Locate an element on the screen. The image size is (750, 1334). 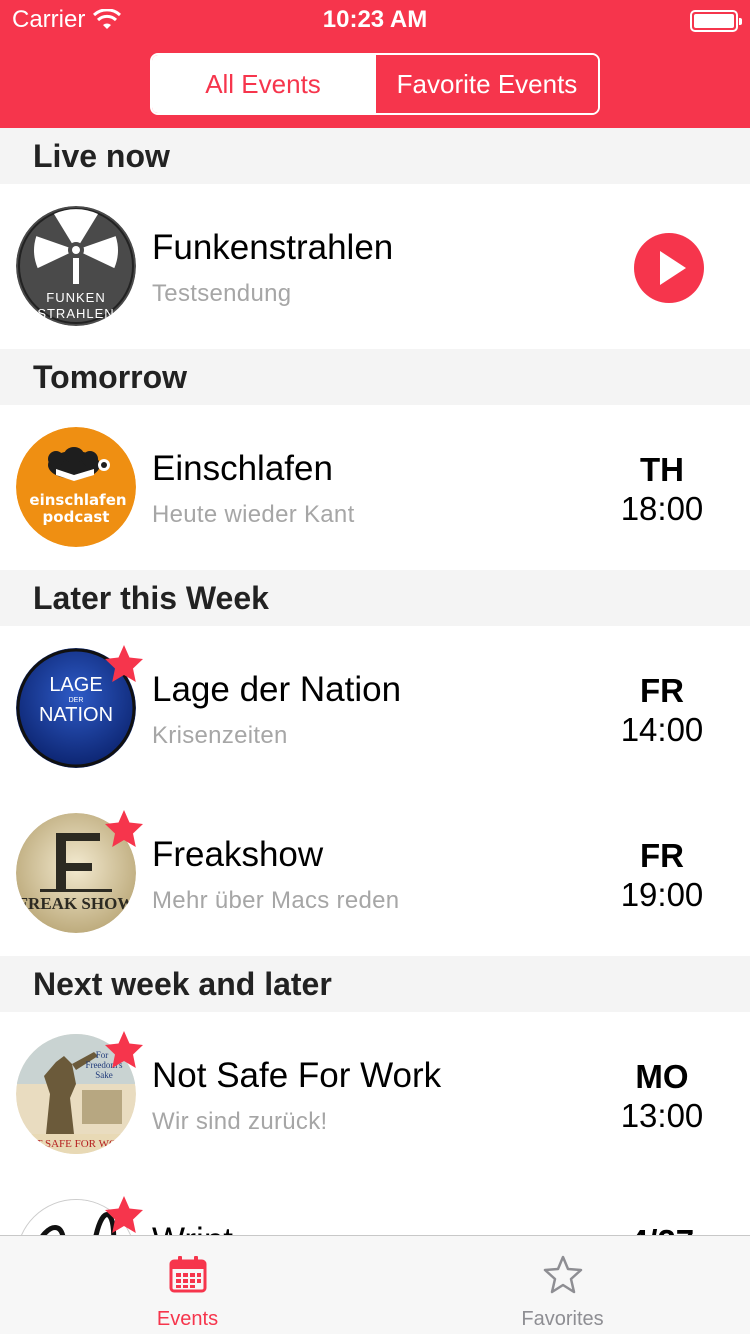
event-title: Freakshow is located at coordinates (238, 854).